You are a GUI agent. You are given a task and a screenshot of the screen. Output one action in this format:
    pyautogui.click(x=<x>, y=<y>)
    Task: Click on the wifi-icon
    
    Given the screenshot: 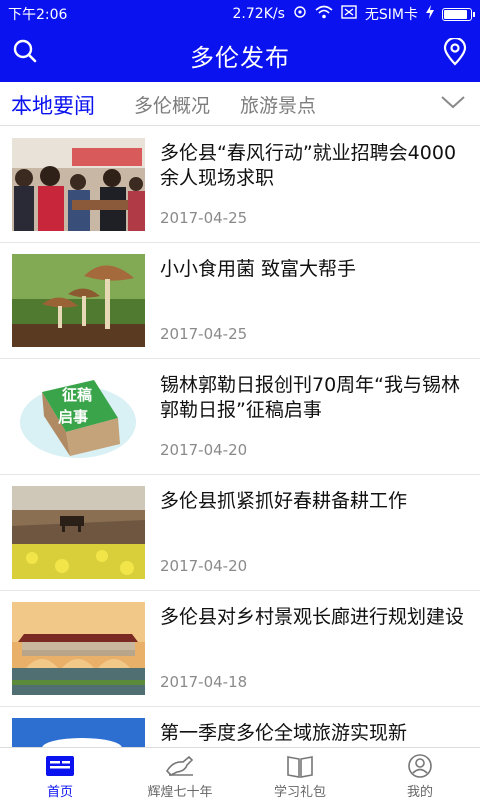 What is the action you would take?
    pyautogui.click(x=324, y=14)
    